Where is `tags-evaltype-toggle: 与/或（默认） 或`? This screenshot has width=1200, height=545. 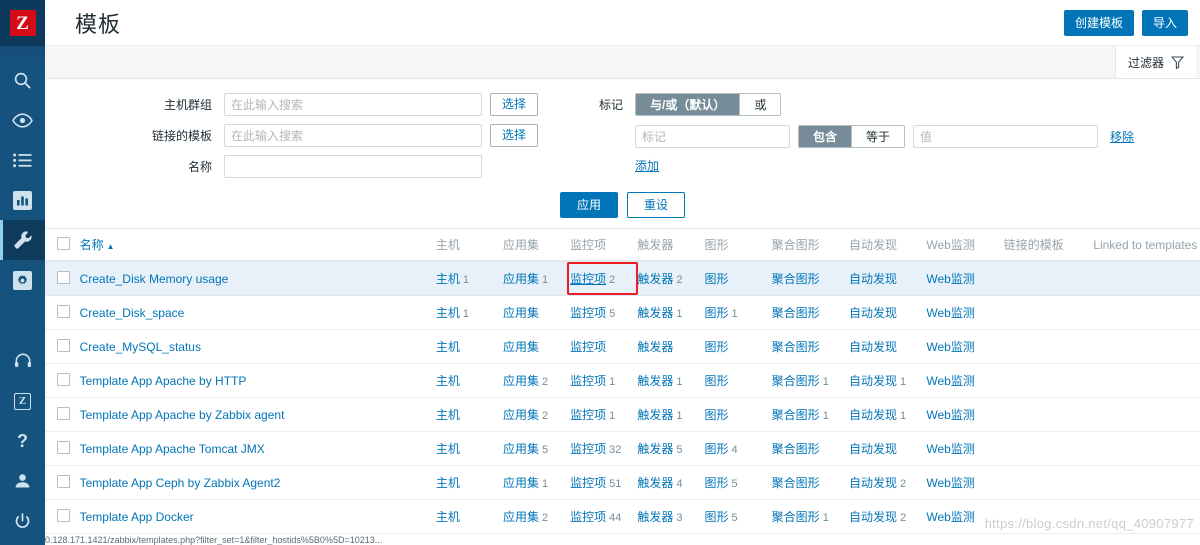
tags-evaltype-toggle: 与/或（默认） 或 is located at coordinates (708, 104).